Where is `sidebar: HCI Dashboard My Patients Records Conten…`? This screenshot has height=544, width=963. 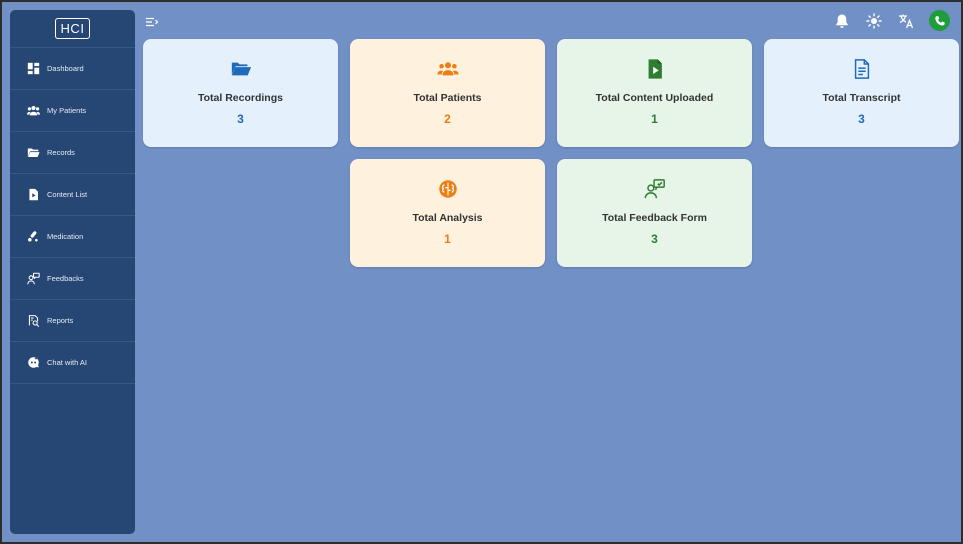
sidebar: HCI Dashboard My Patients Records Conten… is located at coordinates (72, 272).